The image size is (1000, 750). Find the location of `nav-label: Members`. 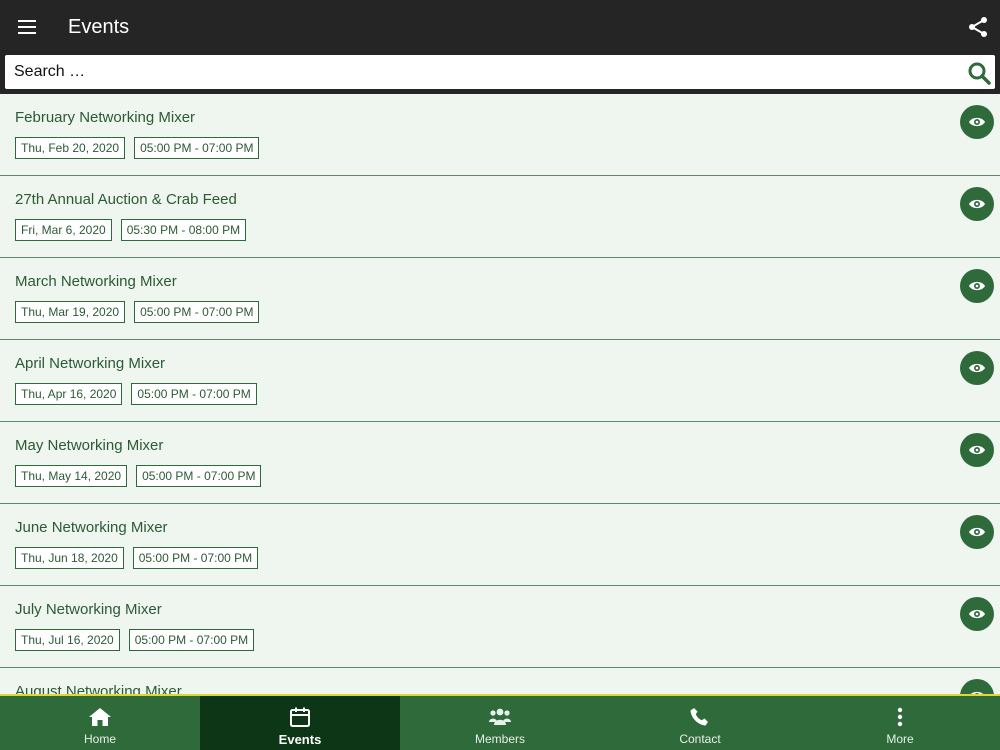

nav-label: Members is located at coordinates (499, 739).